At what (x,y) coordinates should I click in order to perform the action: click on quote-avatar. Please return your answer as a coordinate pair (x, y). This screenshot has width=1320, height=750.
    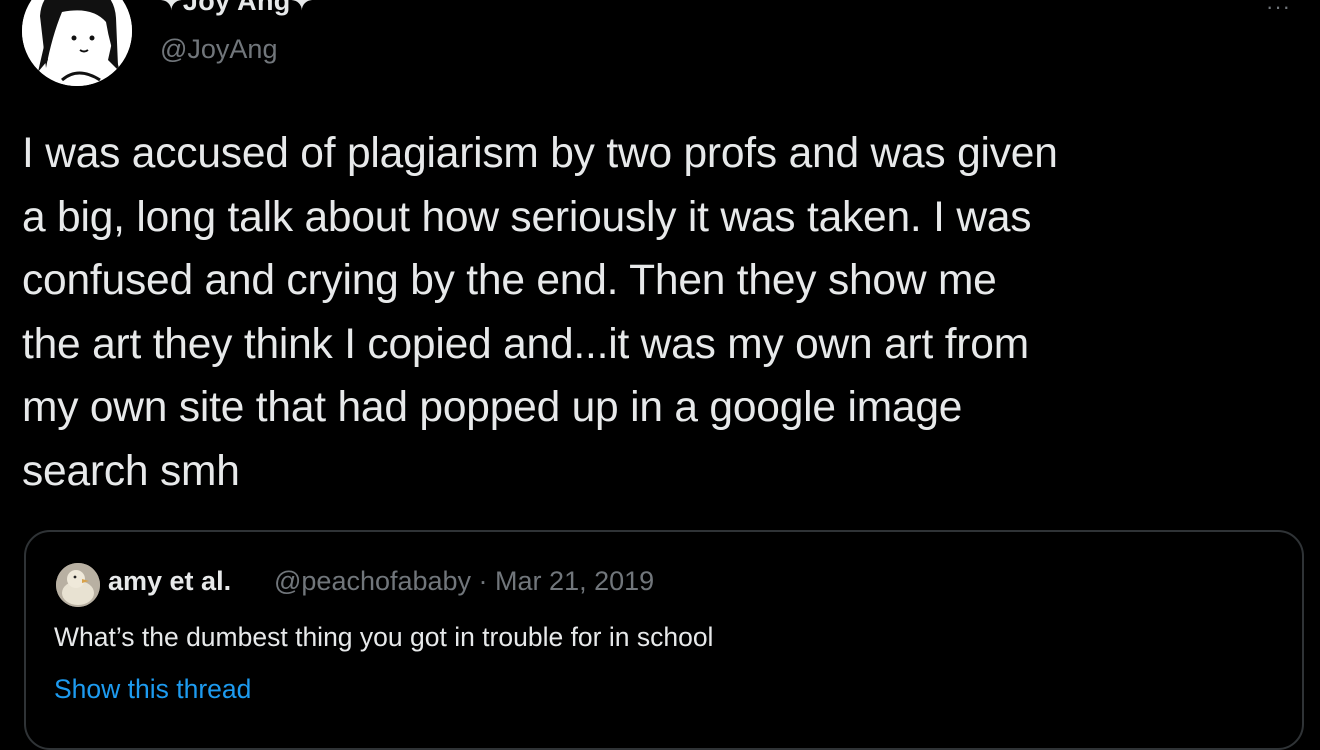
    Looking at the image, I should click on (78, 585).